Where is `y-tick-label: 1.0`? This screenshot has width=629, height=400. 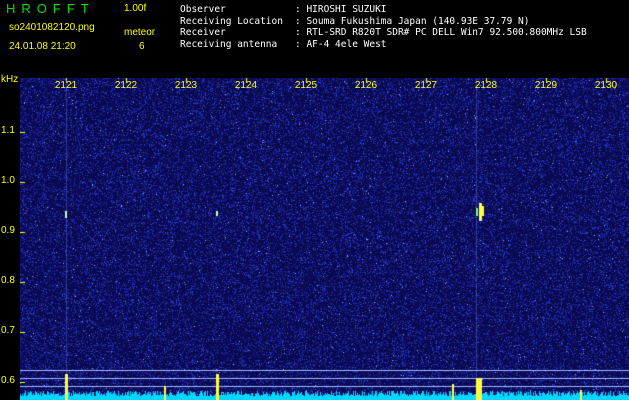
y-tick-label: 1.0 is located at coordinates (8, 180).